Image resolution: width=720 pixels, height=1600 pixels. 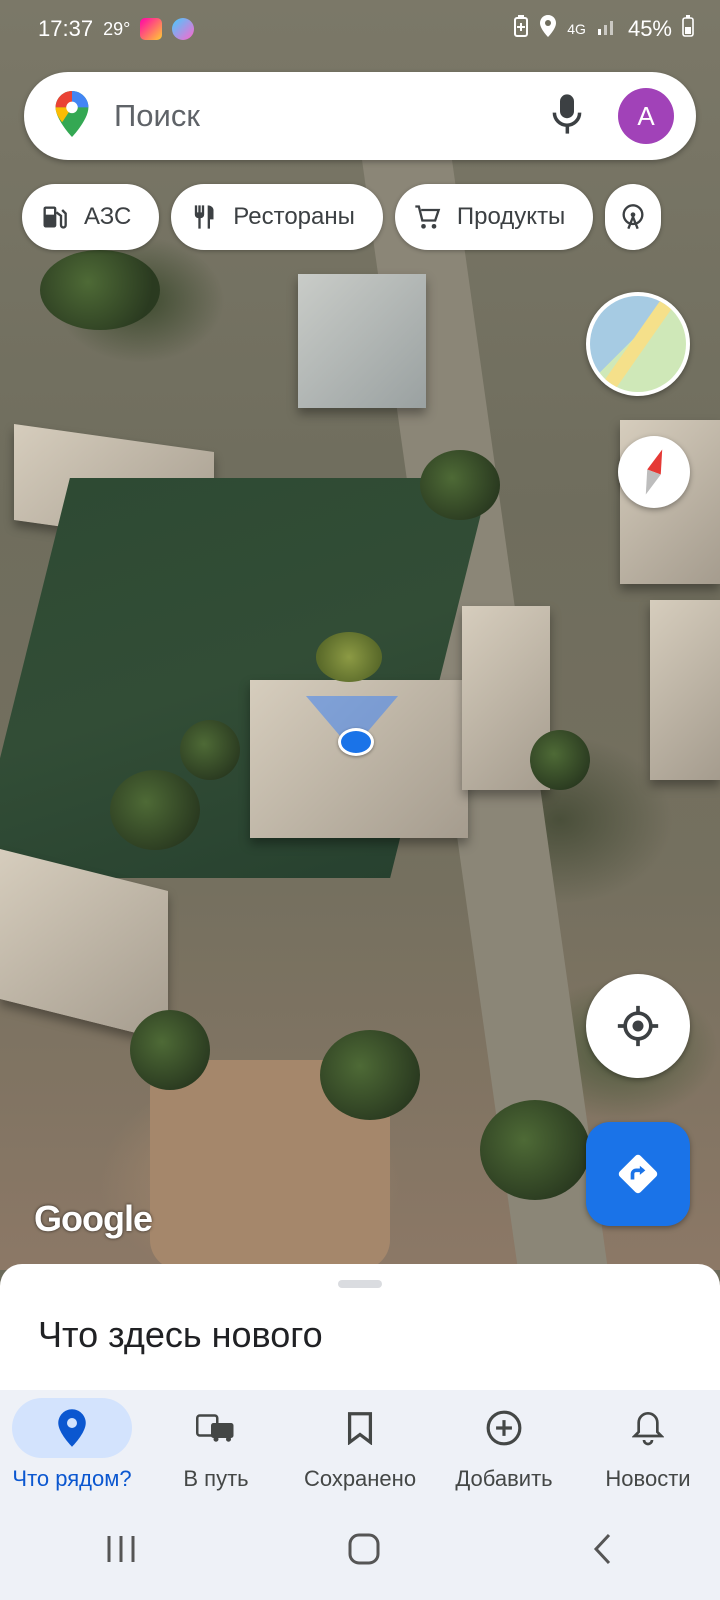 I want to click on home-icon, so click(x=364, y=1548).